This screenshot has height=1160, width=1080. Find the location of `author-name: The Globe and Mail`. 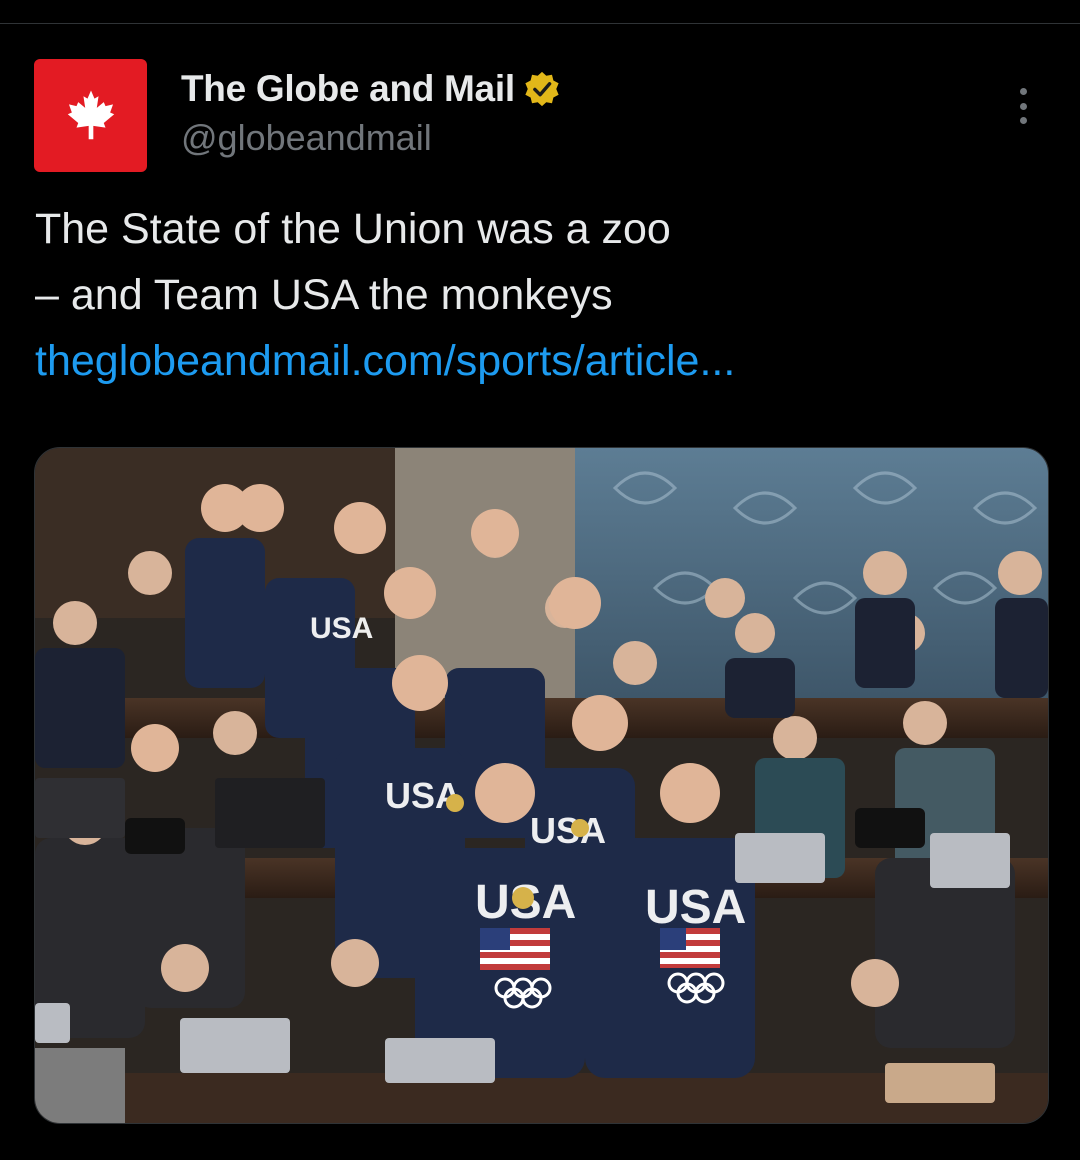

author-name: The Globe and Mail is located at coordinates (348, 89).